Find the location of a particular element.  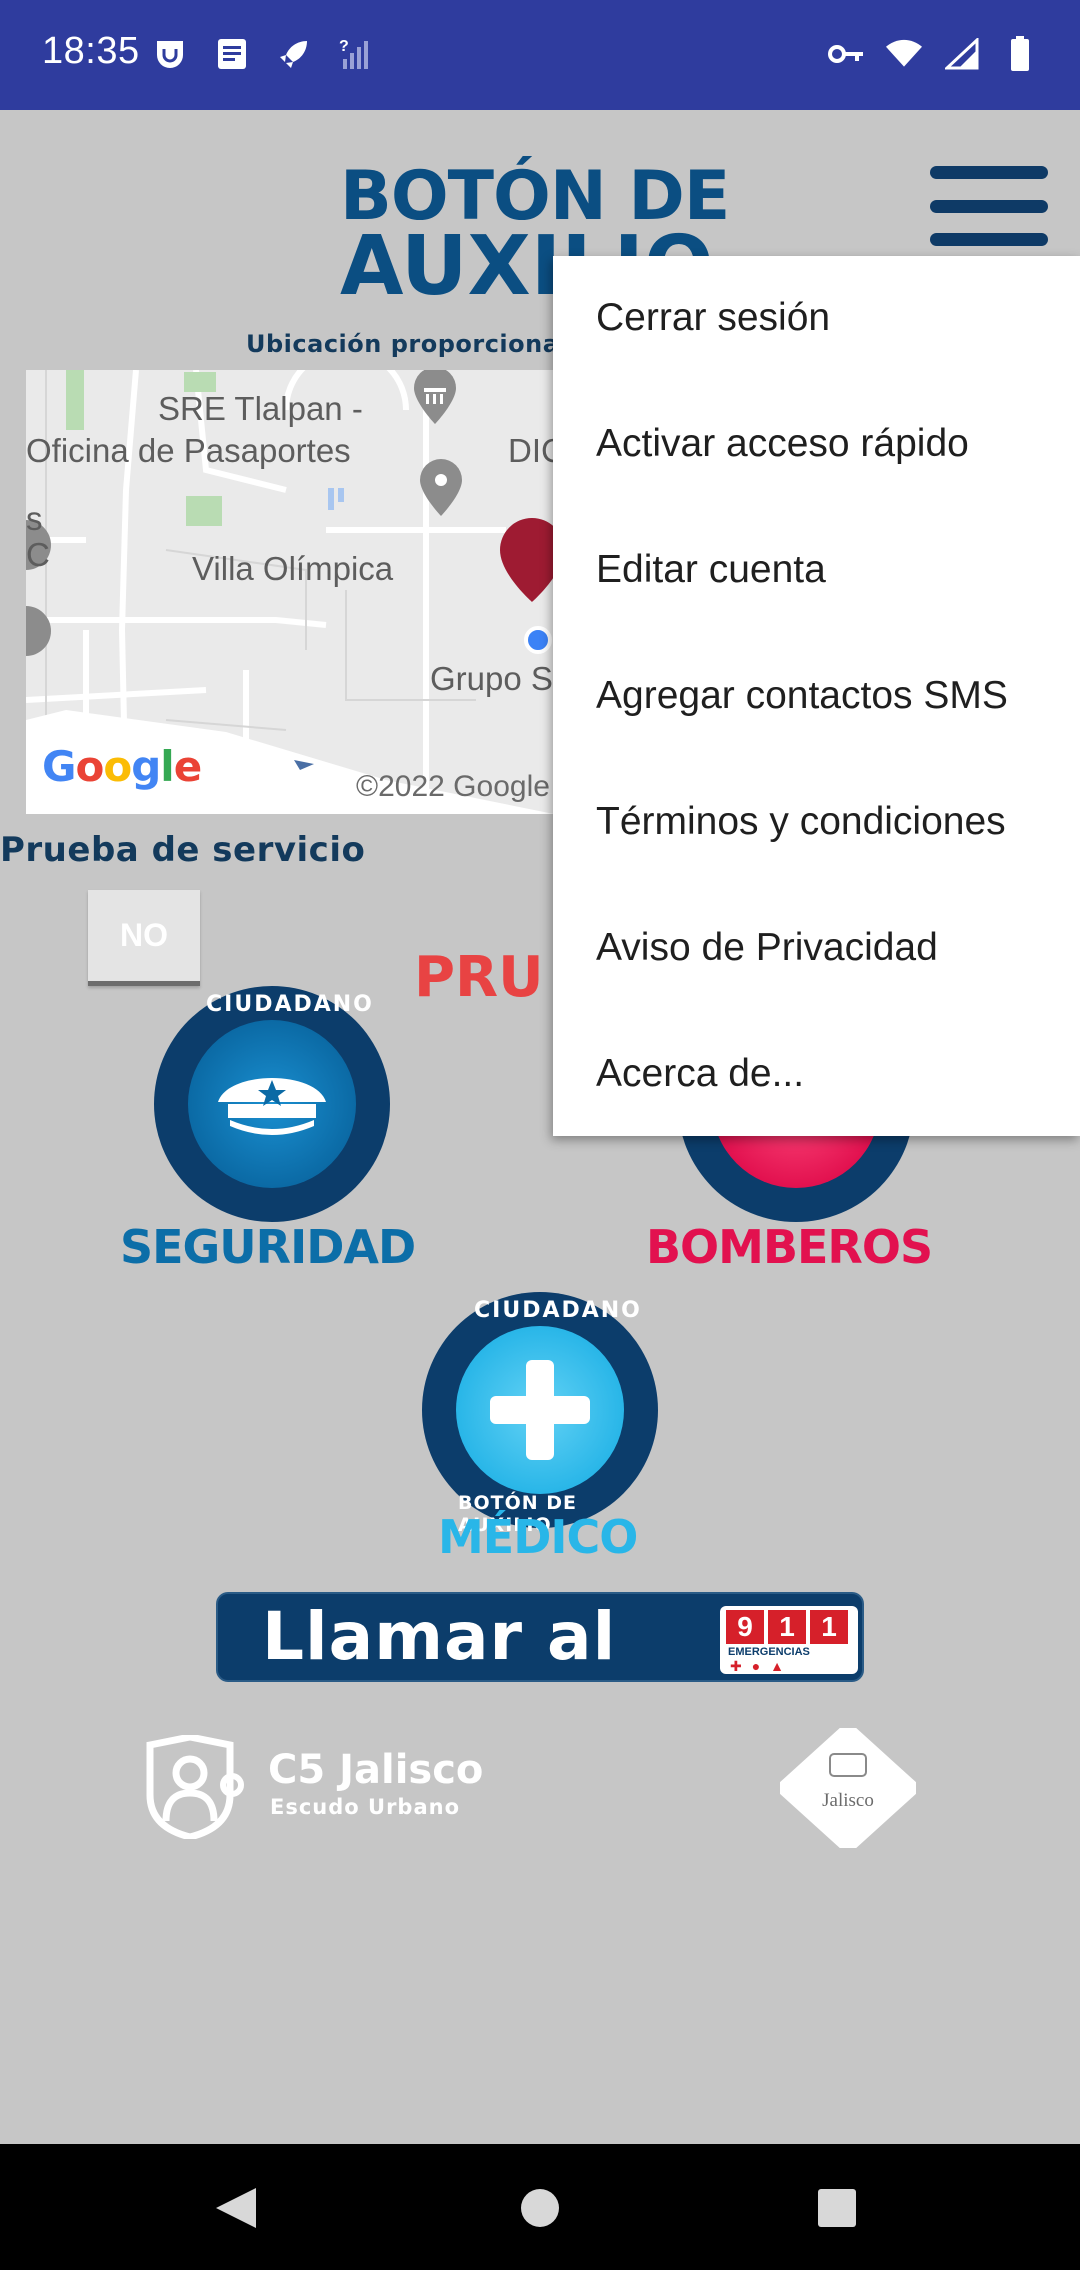

c5-subtitle: Escudo Urbano is located at coordinates (365, 1807).